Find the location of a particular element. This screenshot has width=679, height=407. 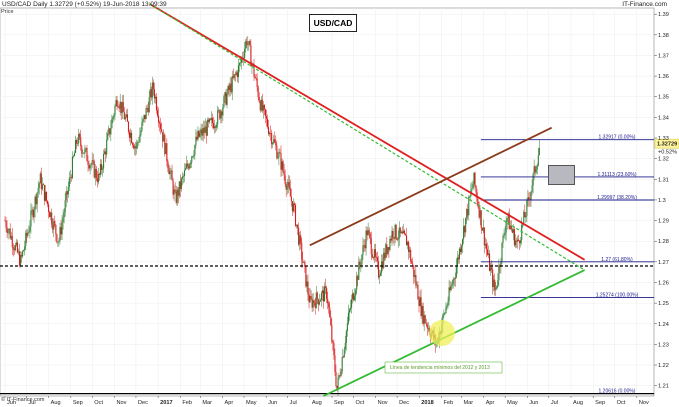

x-tick-label: Mar is located at coordinates (207, 403).